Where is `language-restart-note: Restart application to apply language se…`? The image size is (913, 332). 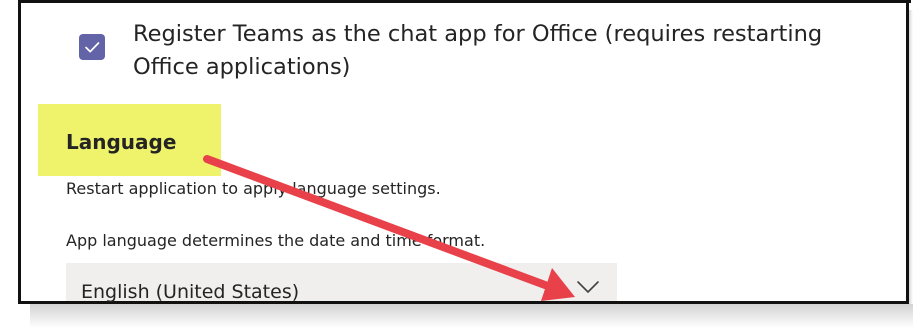
language-restart-note: Restart application to apply language se… is located at coordinates (253, 188).